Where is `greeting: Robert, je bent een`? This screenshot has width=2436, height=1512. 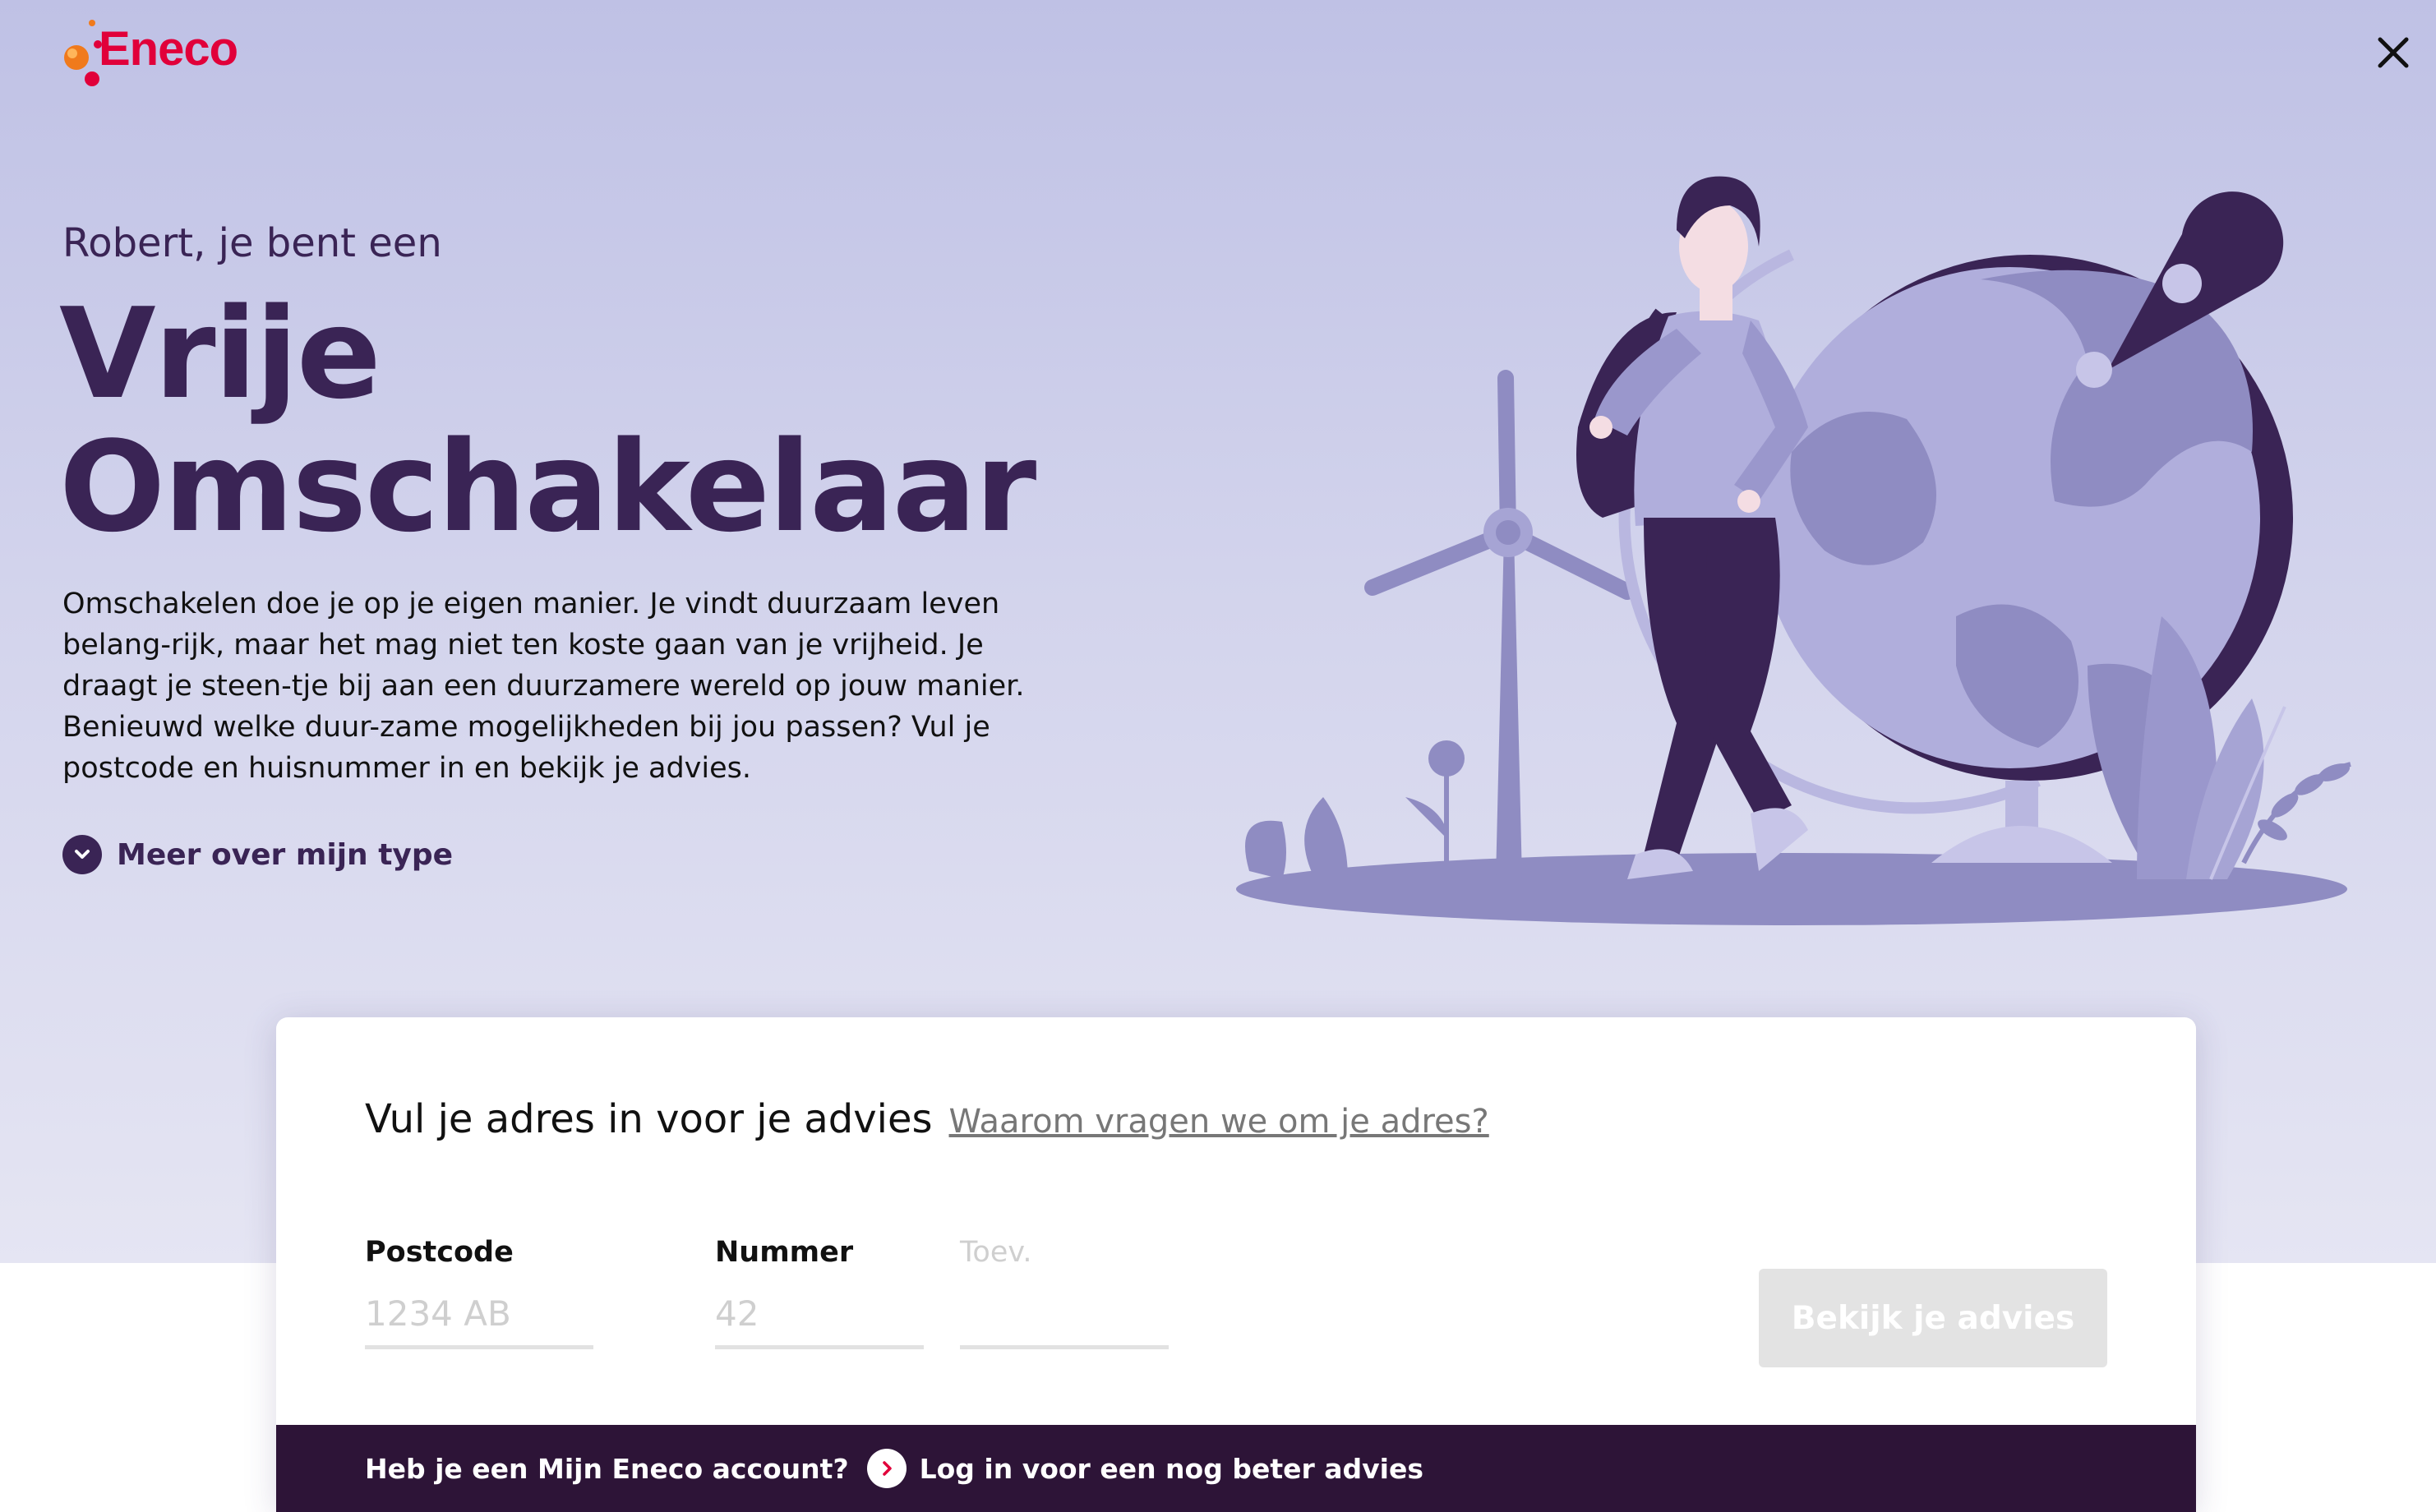
greeting: Robert, je bent een is located at coordinates (252, 243).